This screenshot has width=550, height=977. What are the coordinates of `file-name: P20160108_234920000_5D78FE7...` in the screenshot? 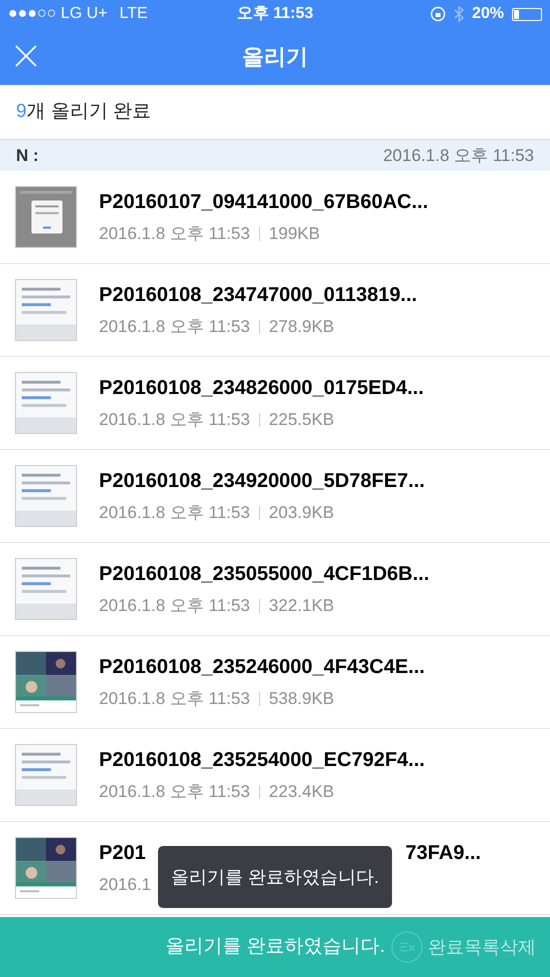 It's located at (262, 481).